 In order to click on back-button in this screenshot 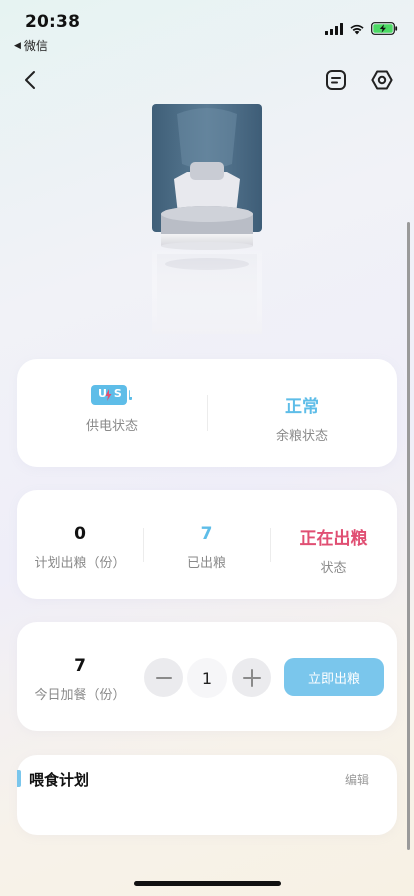, I will do `click(30, 80)`.